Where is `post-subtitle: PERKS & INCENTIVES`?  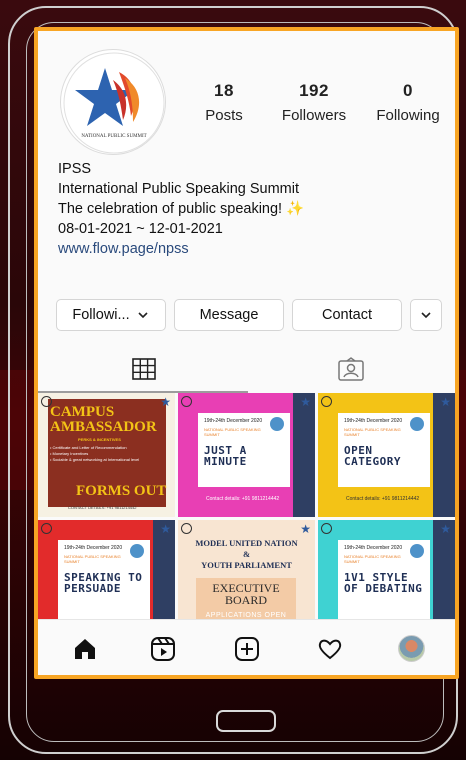 post-subtitle: PERKS & INCENTIVES is located at coordinates (99, 439).